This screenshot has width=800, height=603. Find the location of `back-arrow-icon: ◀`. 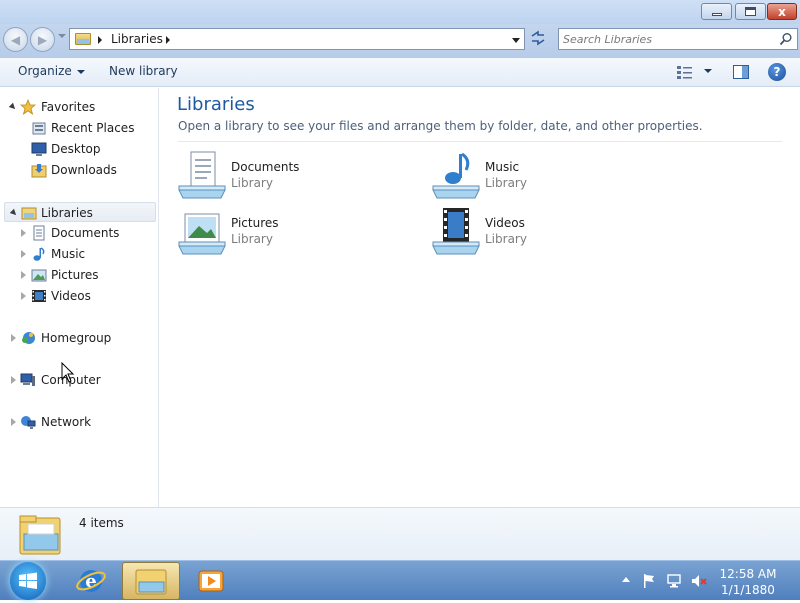

back-arrow-icon: ◀ is located at coordinates (15, 39).